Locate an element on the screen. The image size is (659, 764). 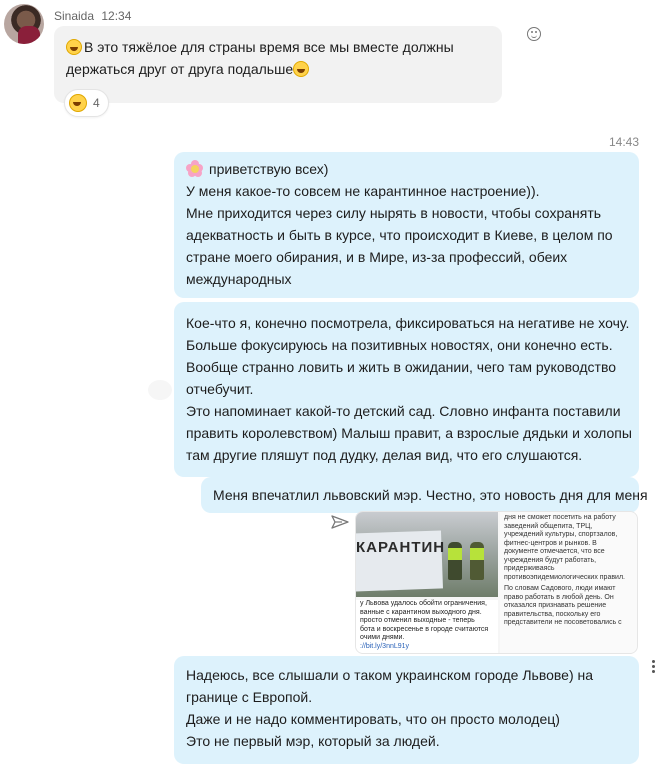
article-line: правительства, поскольку его is located at coordinates (552, 614).